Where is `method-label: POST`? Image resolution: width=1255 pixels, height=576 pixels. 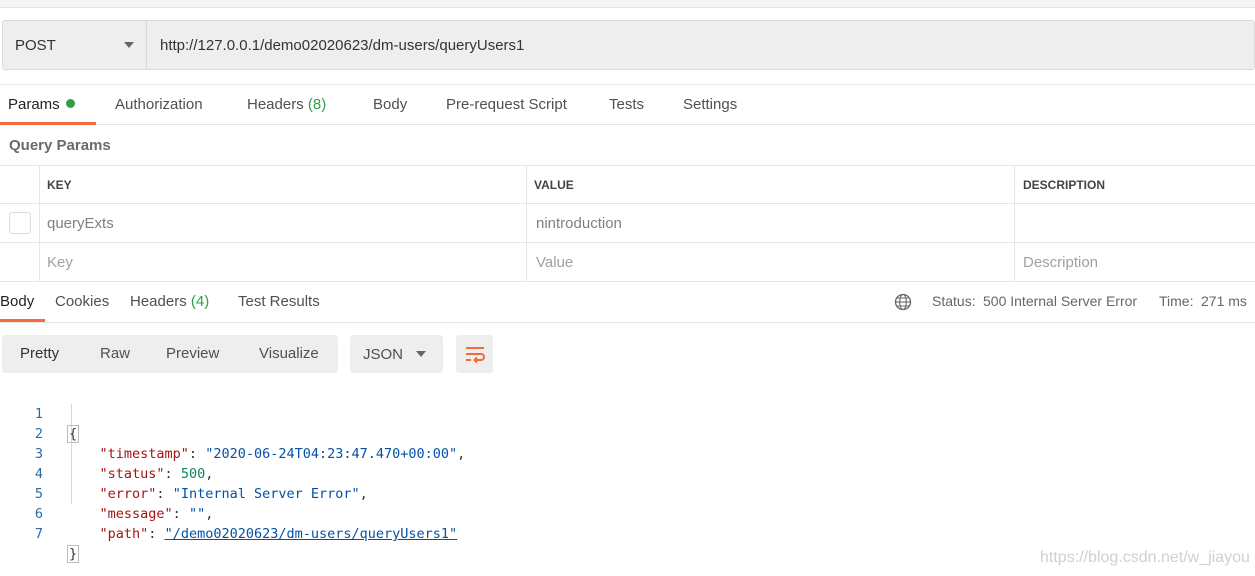 method-label: POST is located at coordinates (35, 45).